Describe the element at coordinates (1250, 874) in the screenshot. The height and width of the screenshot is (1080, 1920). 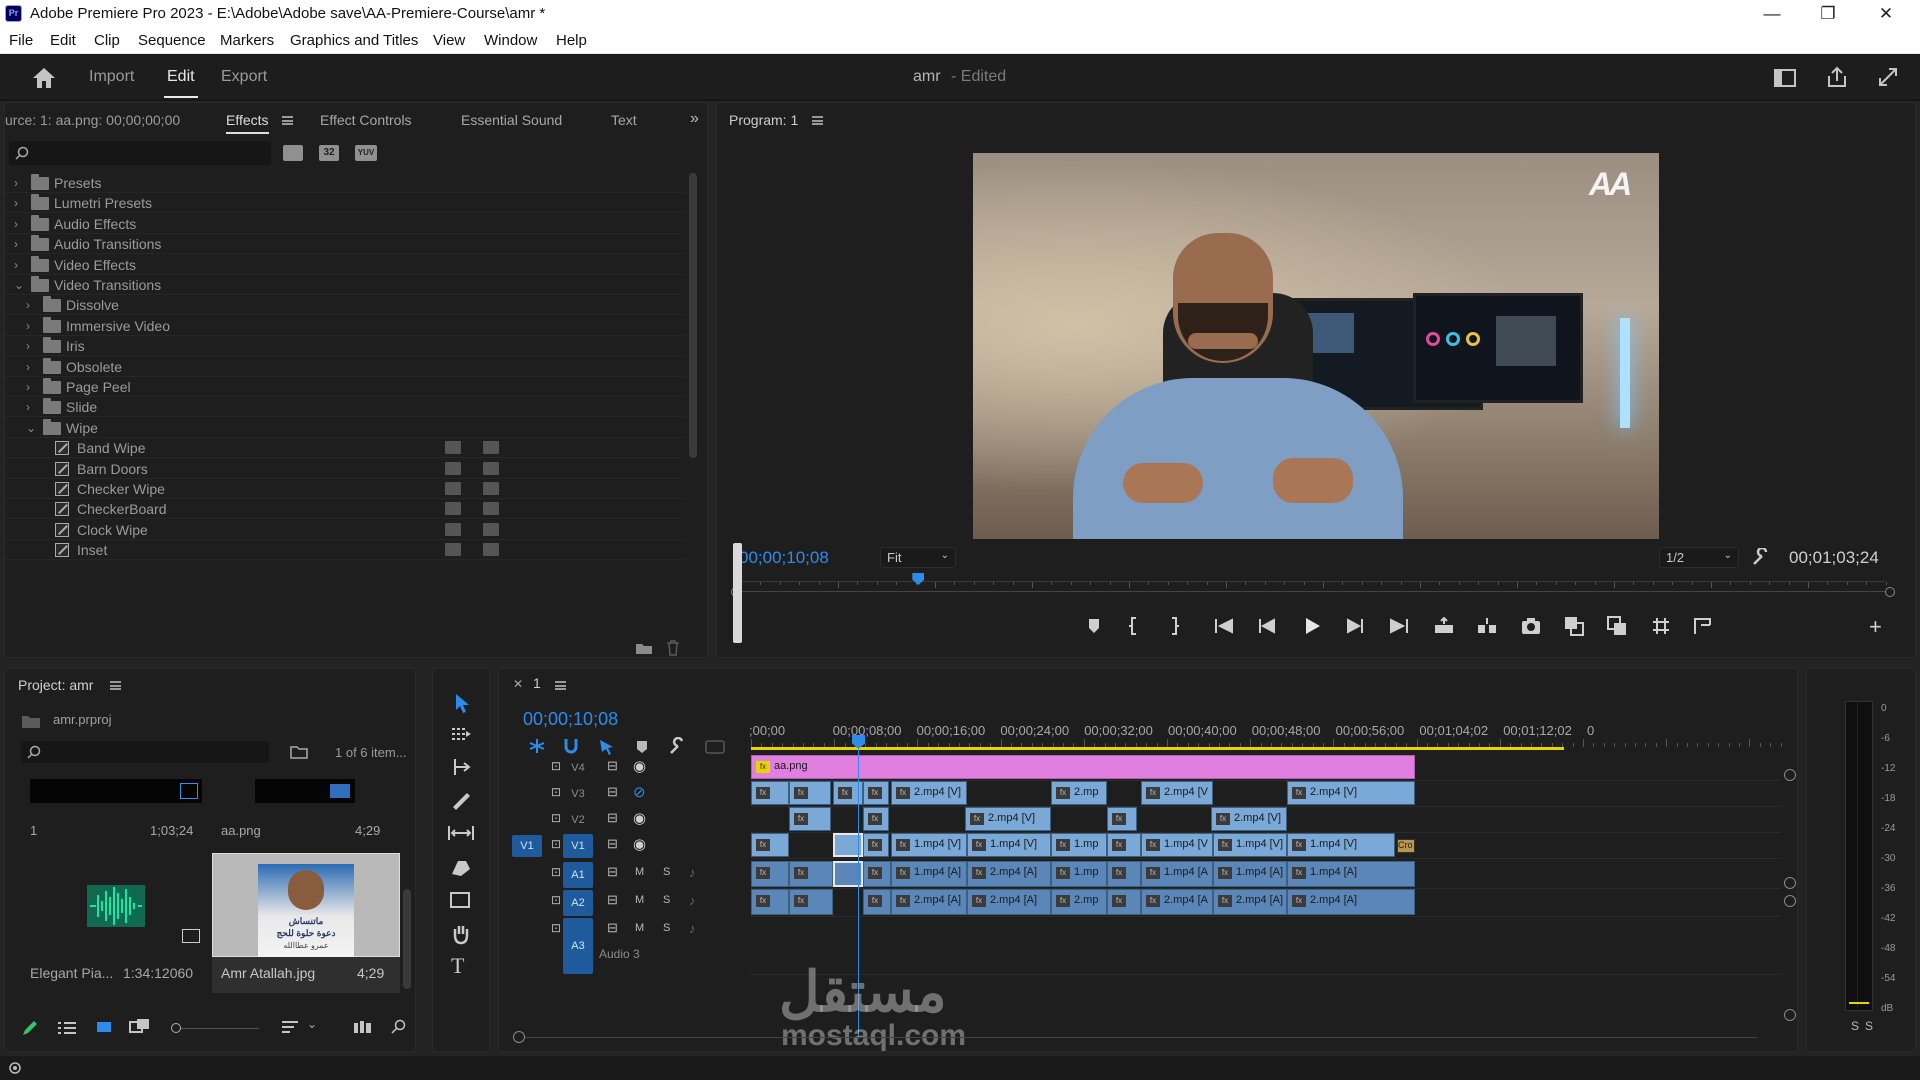
I see `timeline-clip: fx 1.mp4 [A]` at that location.